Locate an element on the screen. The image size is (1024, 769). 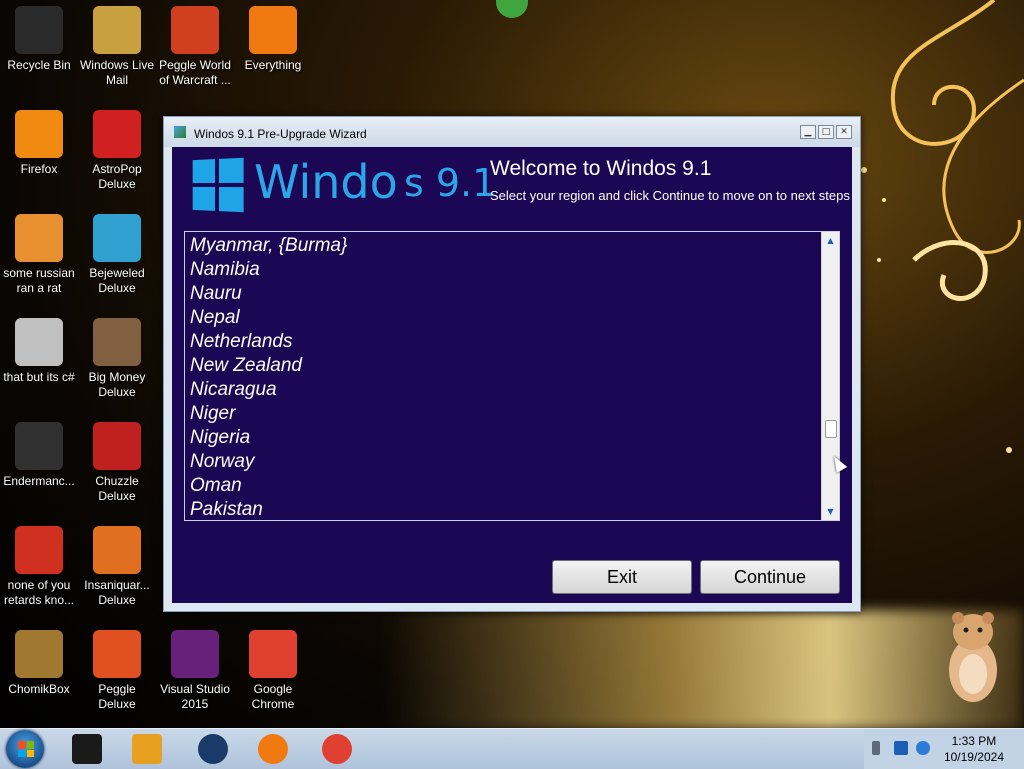
taskbar: 1:33 PM 10/19/2024 is located at coordinates (512, 748).